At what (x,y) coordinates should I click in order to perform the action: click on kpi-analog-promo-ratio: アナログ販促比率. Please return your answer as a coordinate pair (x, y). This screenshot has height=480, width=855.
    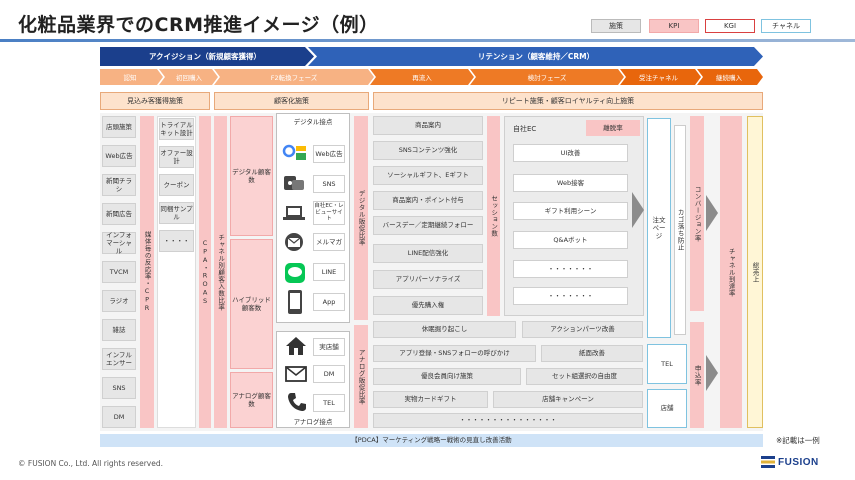
    Looking at the image, I should click on (361, 376).